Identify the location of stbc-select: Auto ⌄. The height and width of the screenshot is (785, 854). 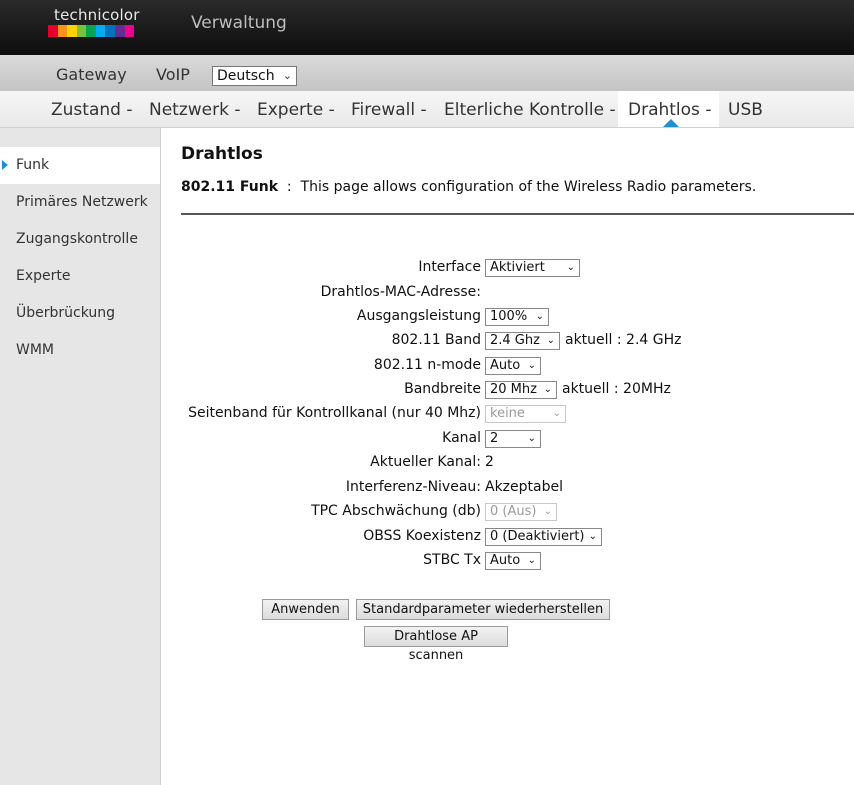
(513, 561).